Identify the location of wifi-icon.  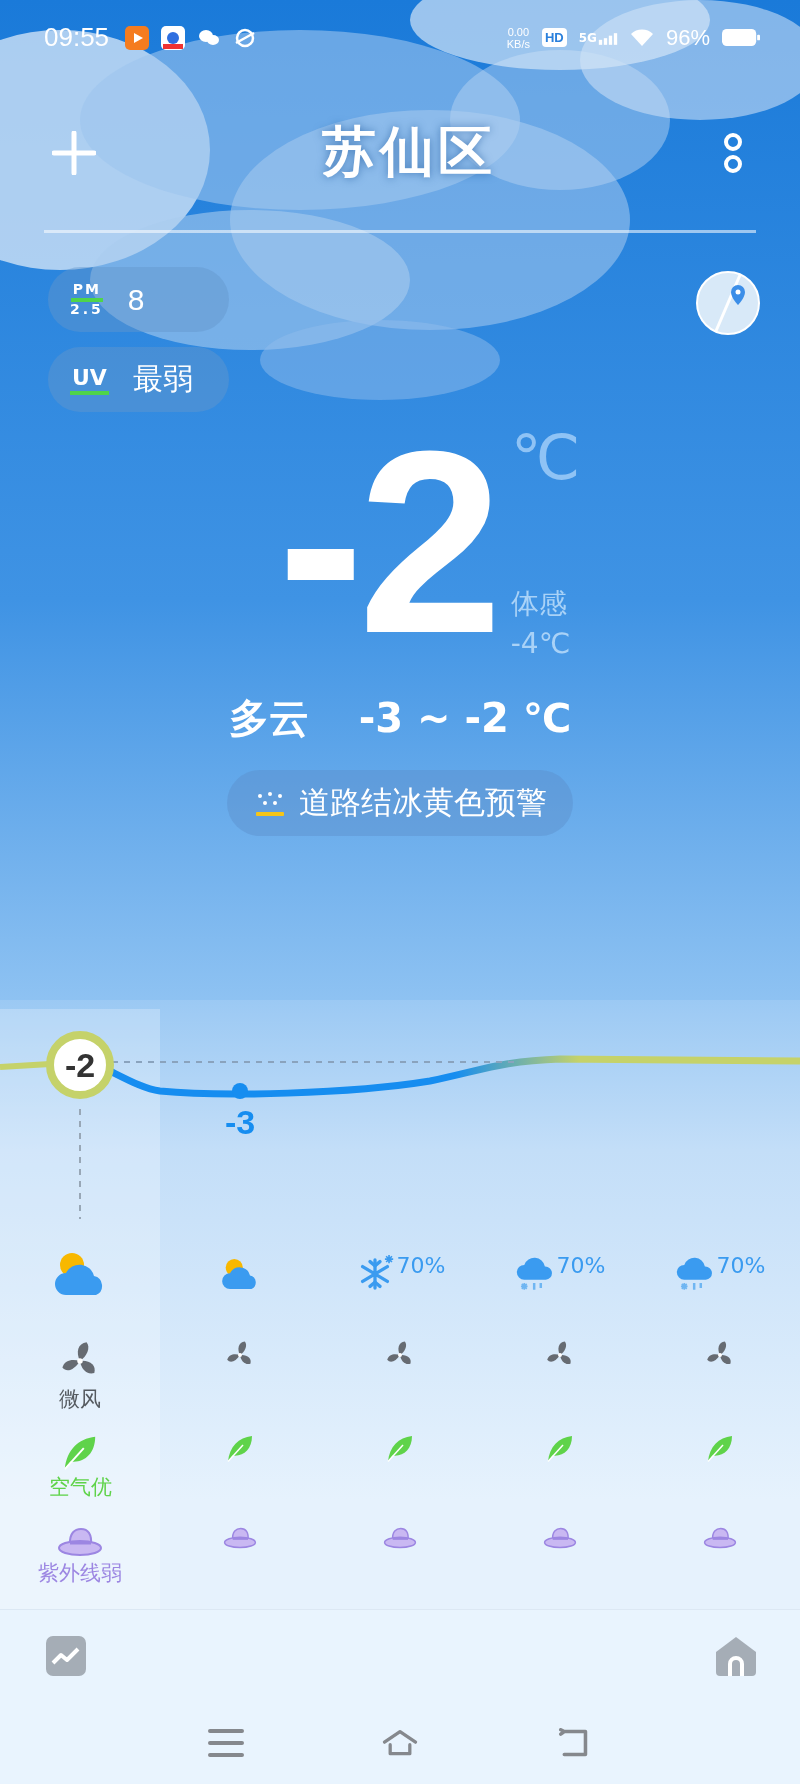
(641, 37).